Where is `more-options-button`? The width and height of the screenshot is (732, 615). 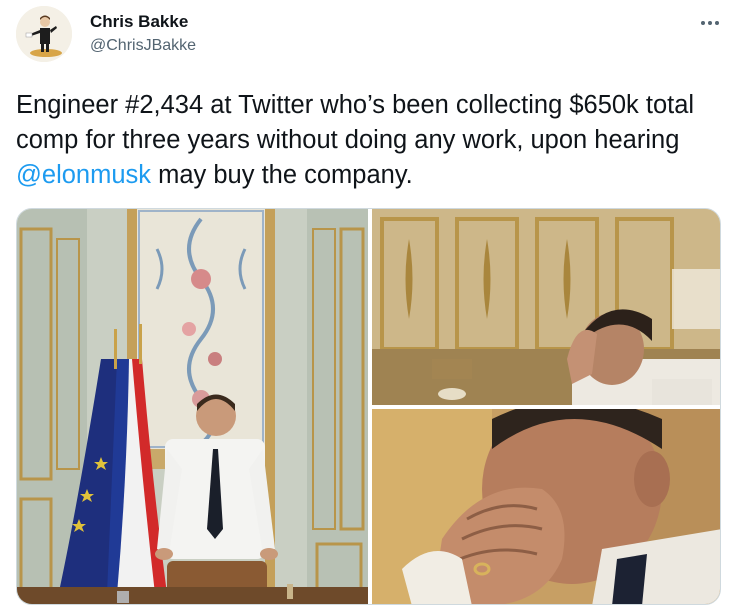 more-options-button is located at coordinates (710, 23).